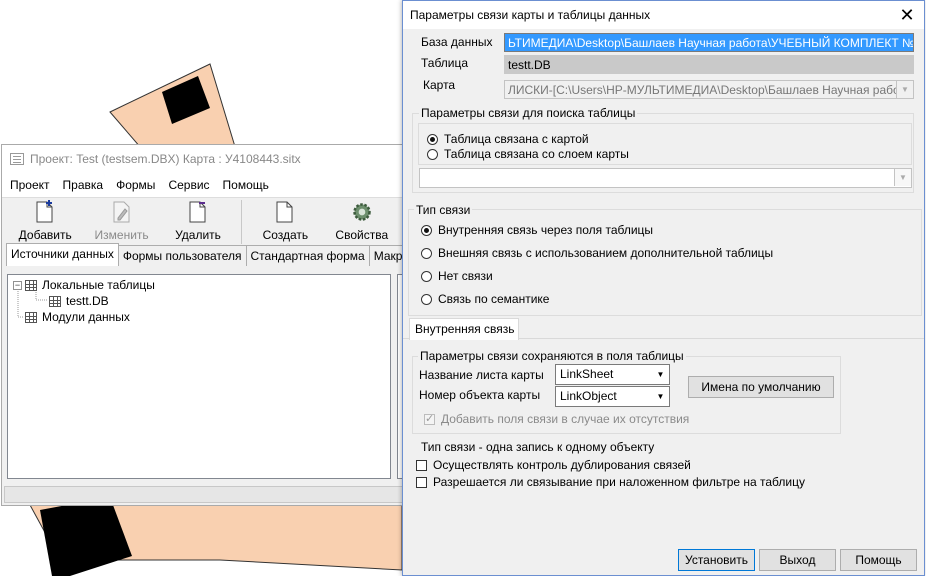 The height and width of the screenshot is (576, 926). I want to click on menu-help: Помощь, so click(246, 185).